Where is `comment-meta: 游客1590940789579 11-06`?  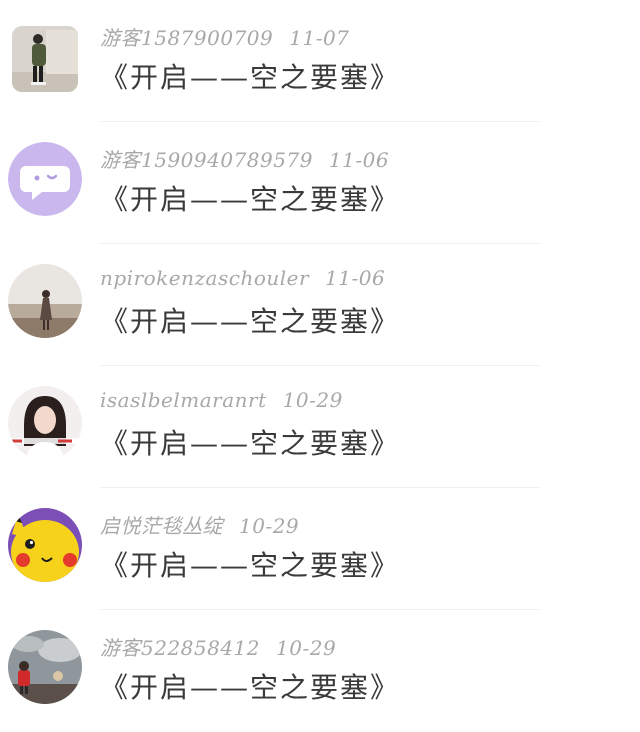 comment-meta: 游客1590940789579 11-06 is located at coordinates (244, 158).